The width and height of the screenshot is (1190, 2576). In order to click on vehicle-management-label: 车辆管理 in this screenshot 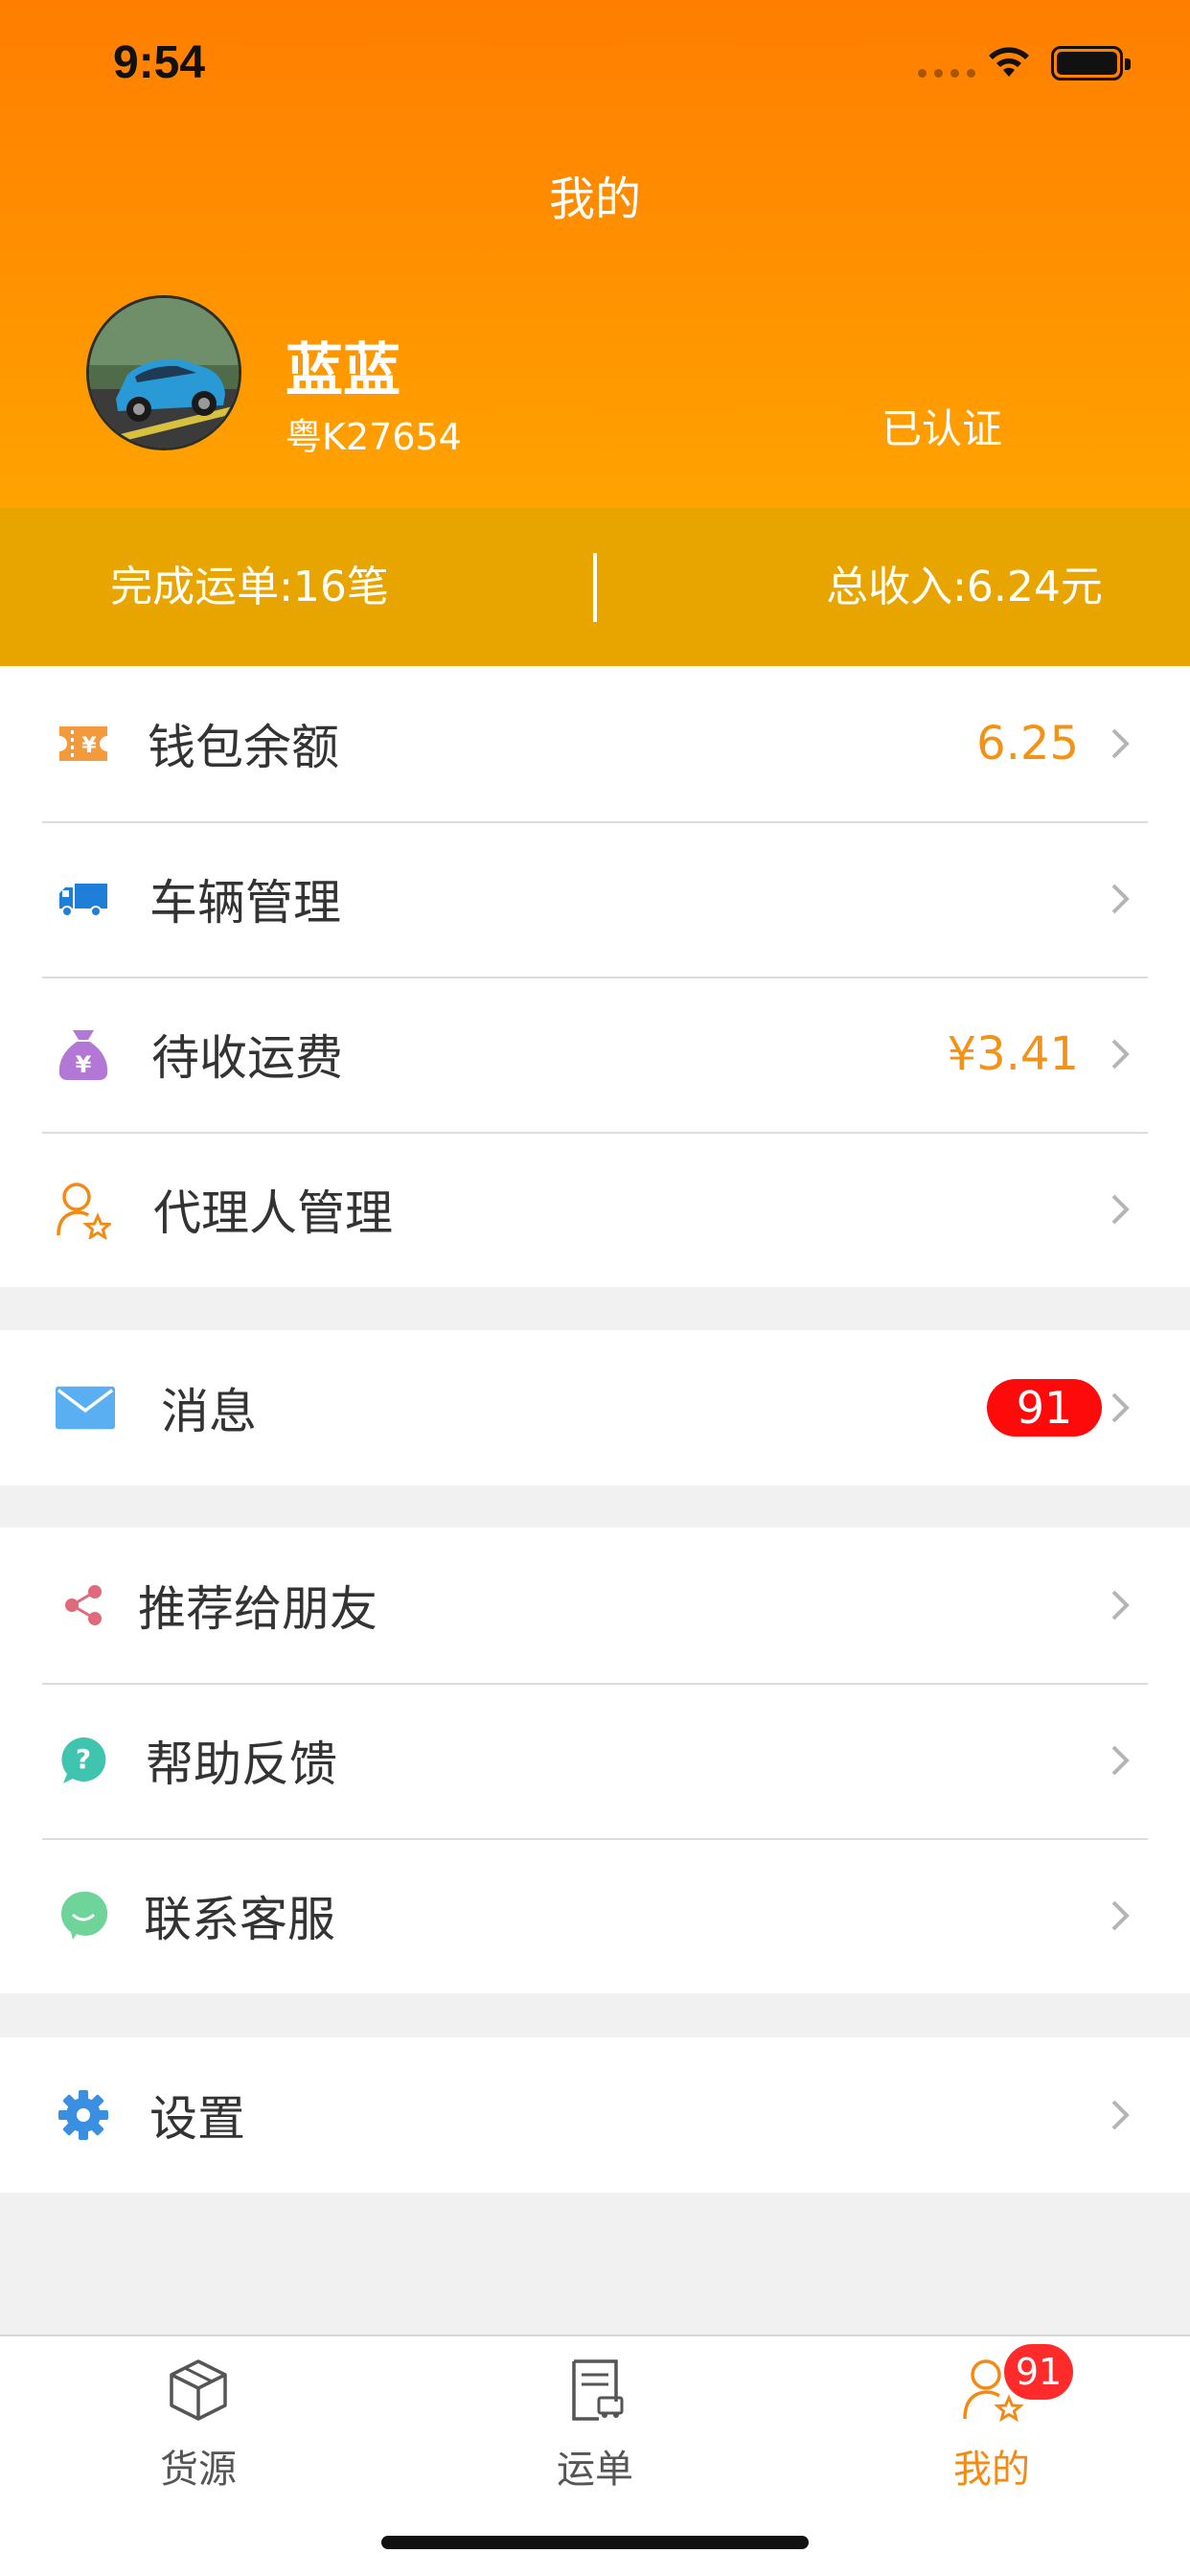, I will do `click(245, 903)`.